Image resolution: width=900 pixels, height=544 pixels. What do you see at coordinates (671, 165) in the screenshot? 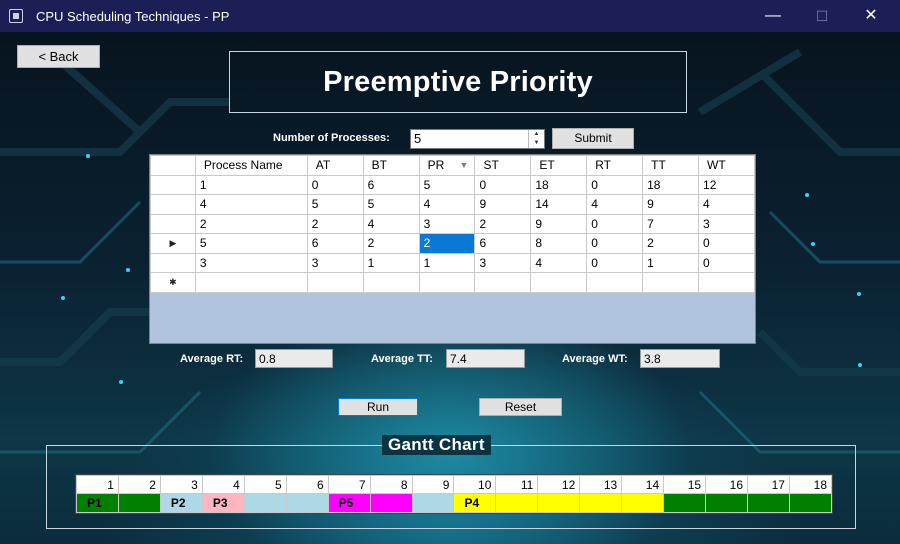
I see `column-header-tt: TT` at bounding box center [671, 165].